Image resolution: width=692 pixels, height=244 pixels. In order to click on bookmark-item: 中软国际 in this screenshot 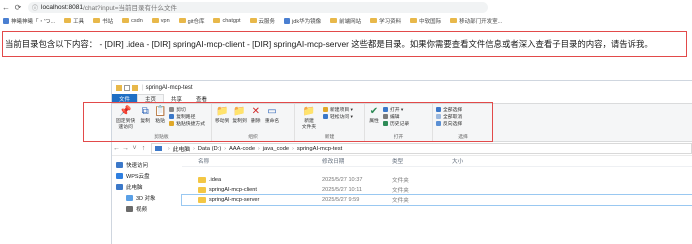, I will do `click(425, 21)`.